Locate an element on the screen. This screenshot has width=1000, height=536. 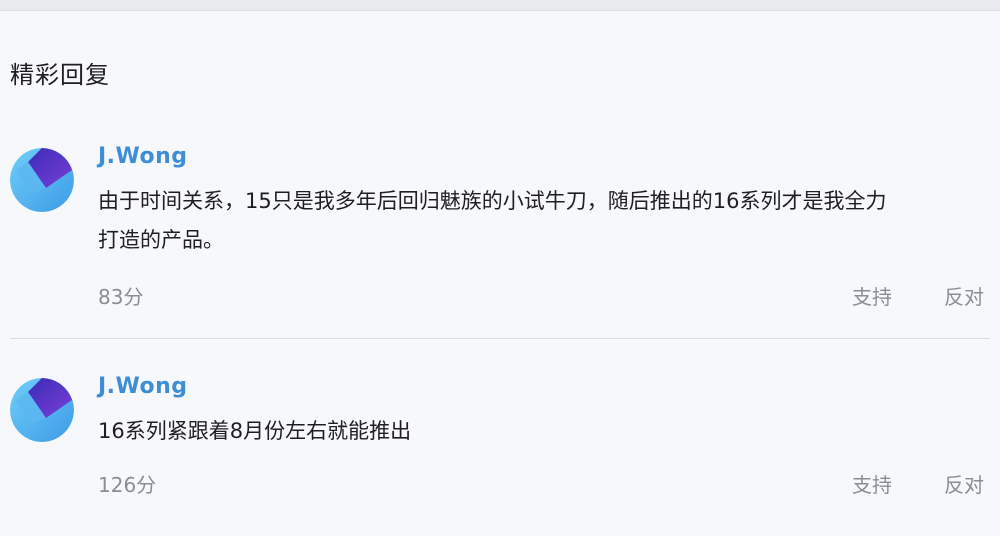
comment-text: 16系列紧跟着8月份左右就能推出 is located at coordinates (543, 431).